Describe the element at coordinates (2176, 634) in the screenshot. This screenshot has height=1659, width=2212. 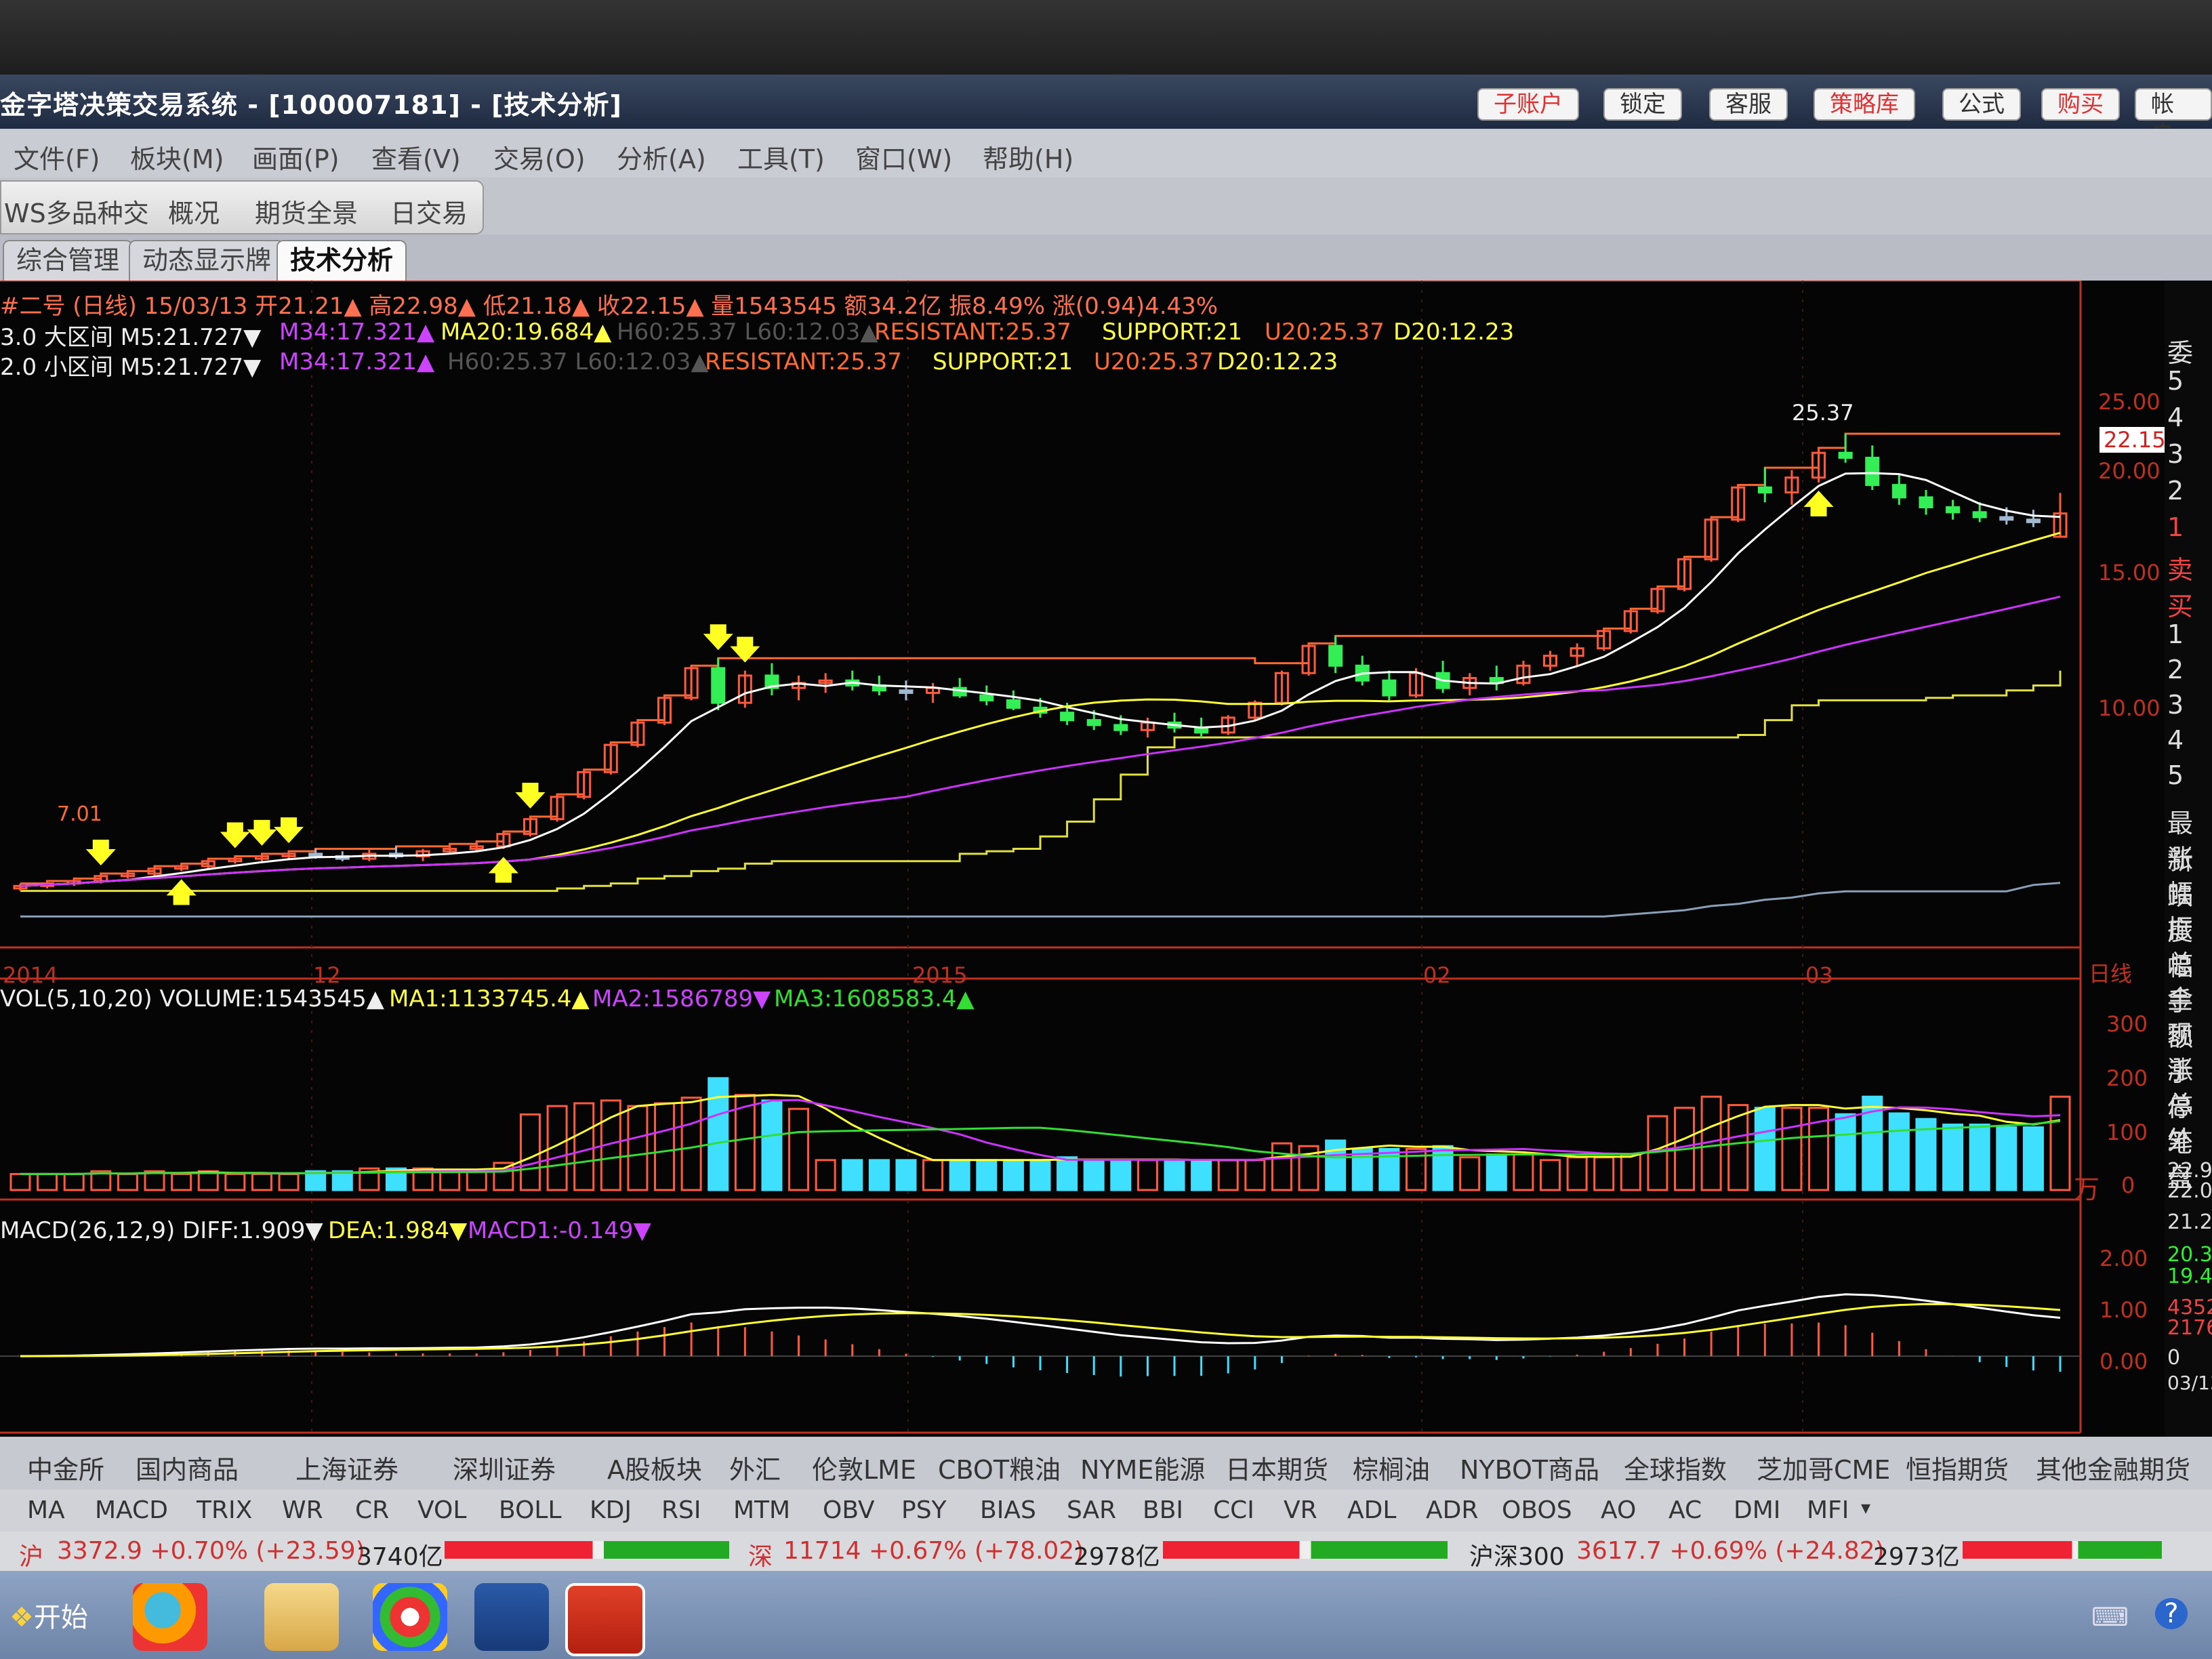
I see `side-bid-1: 1` at that location.